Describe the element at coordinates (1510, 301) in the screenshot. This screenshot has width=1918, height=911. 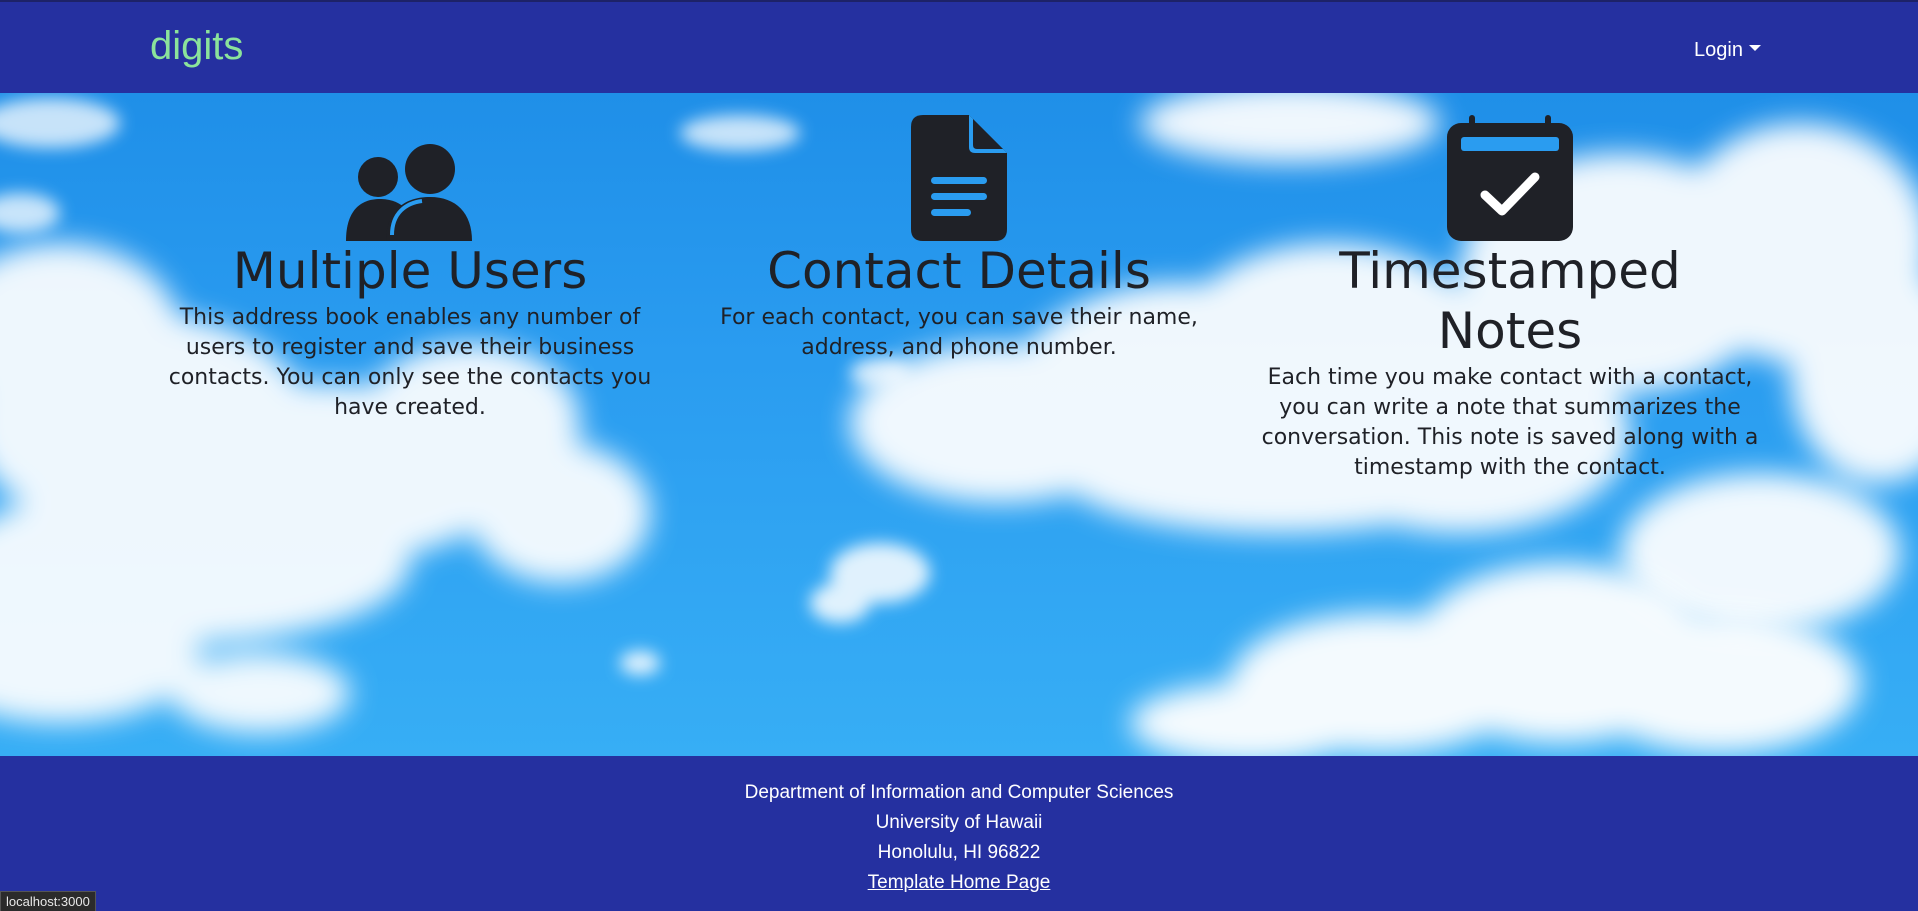
I see `feature-title: Timestamped Notes` at that location.